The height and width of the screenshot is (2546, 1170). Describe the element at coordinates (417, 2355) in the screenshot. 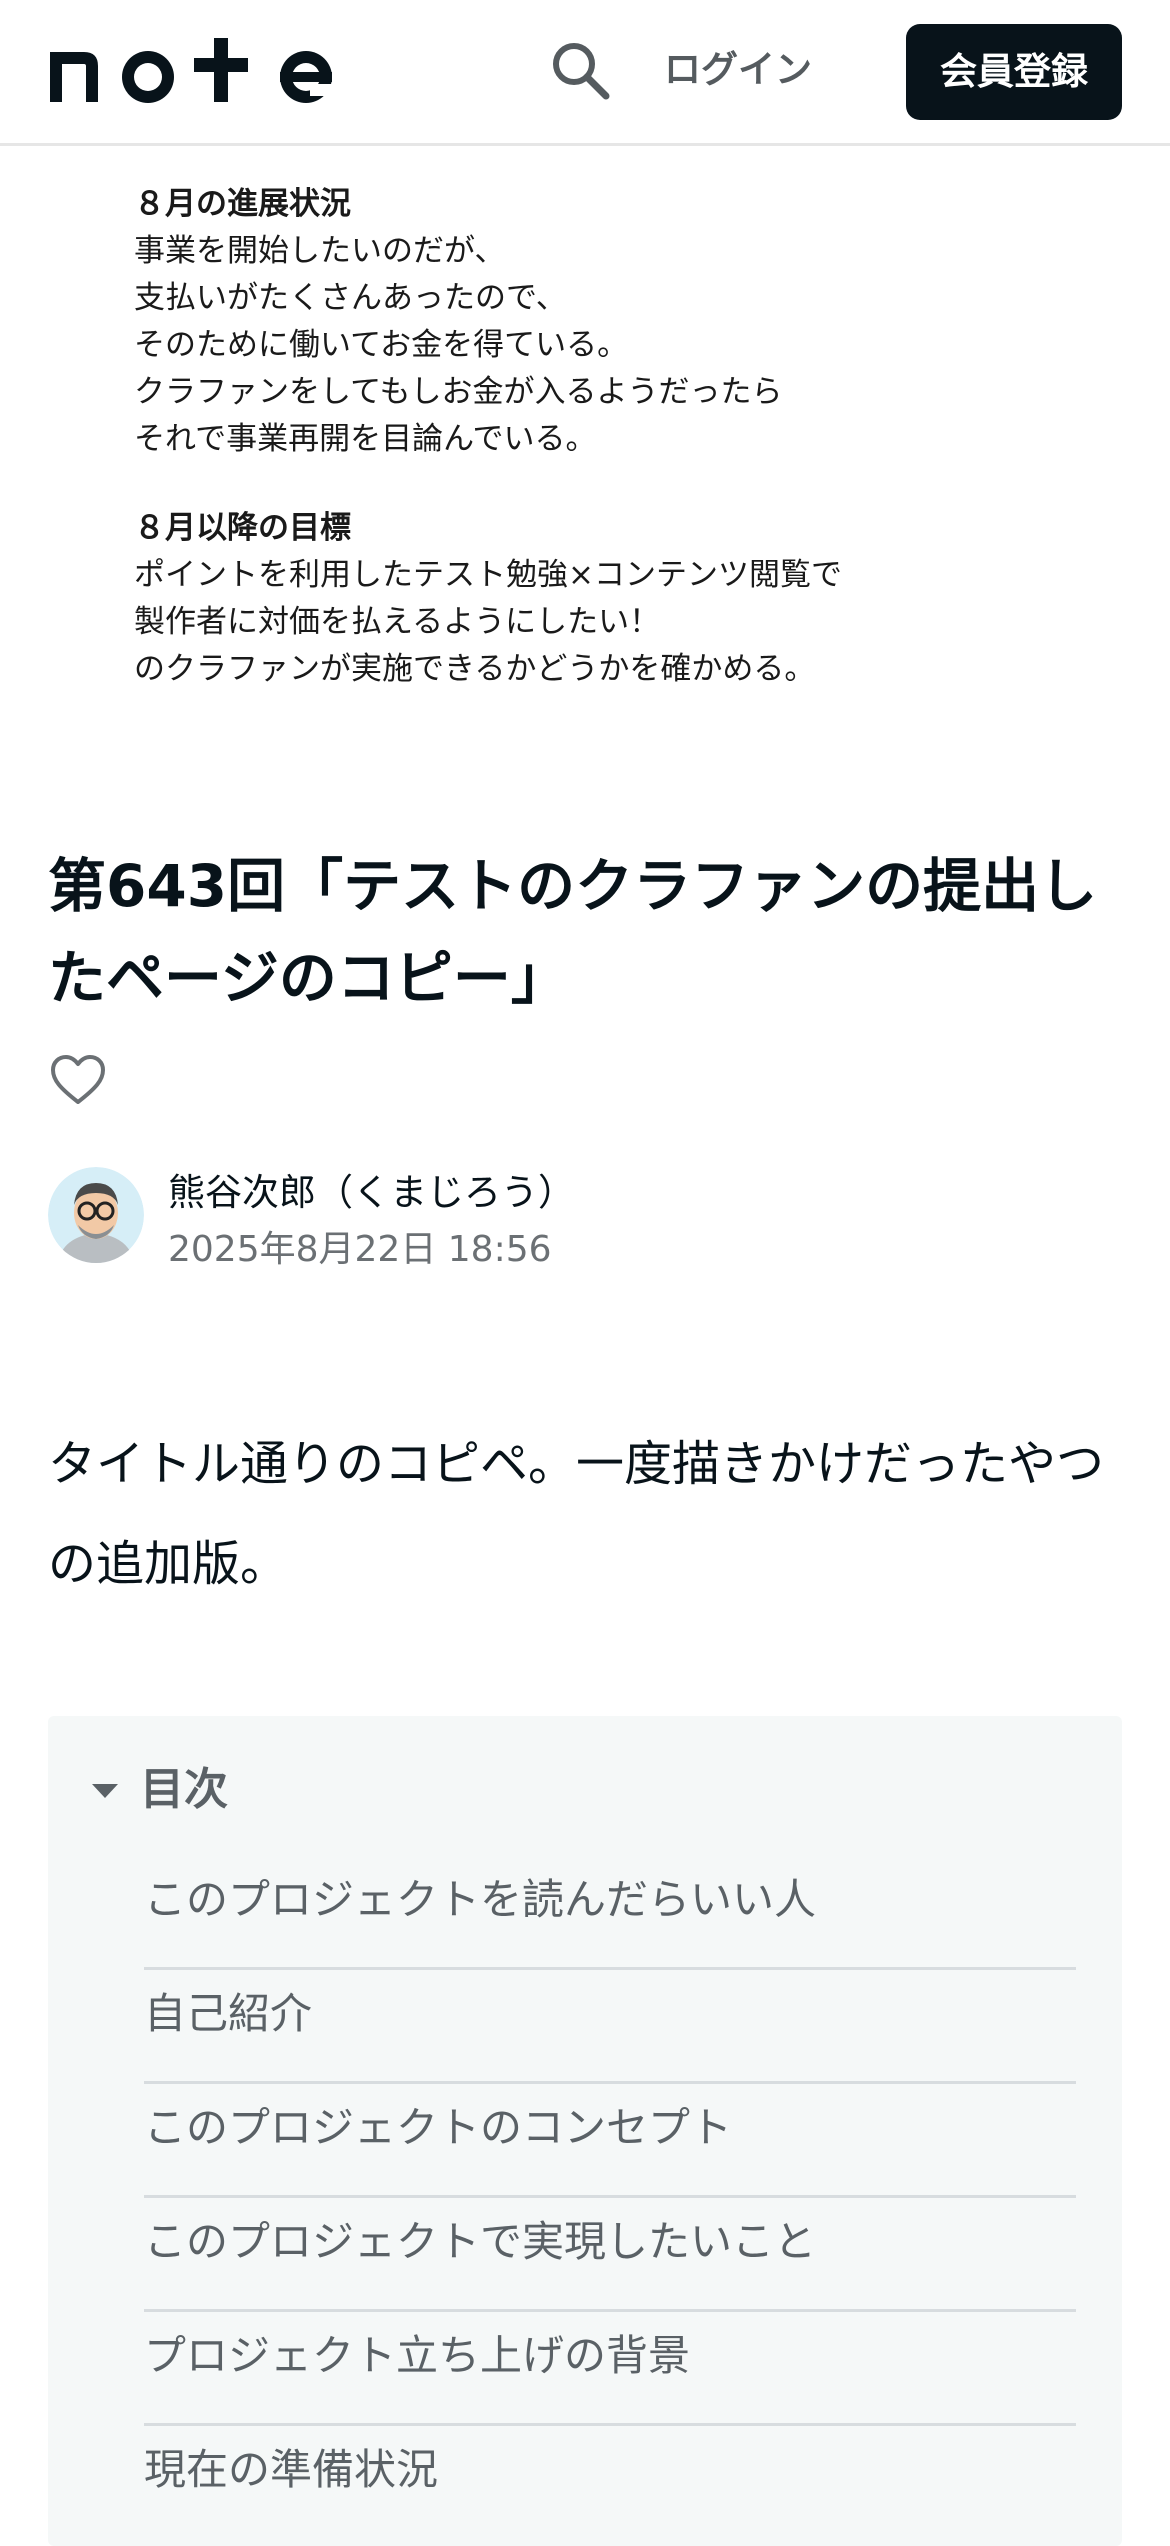

I see `toc-item-label: プロジェクト立ち上げの背景` at that location.